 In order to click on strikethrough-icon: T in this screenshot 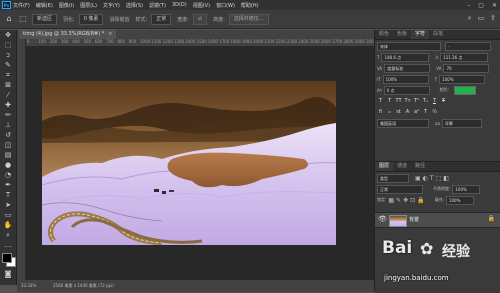, I will do `click(443, 101)`.